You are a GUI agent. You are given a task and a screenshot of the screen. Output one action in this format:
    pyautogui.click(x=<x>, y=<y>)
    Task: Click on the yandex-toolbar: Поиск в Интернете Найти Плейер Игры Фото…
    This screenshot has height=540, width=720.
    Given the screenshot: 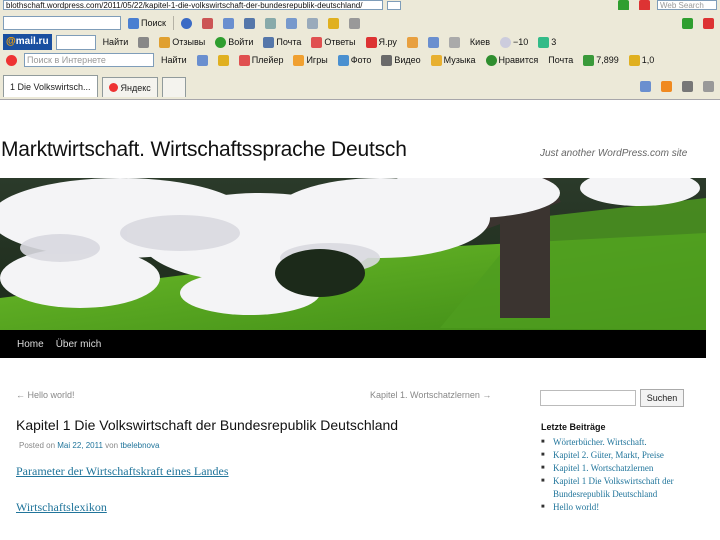 What is the action you would take?
    pyautogui.click(x=360, y=60)
    